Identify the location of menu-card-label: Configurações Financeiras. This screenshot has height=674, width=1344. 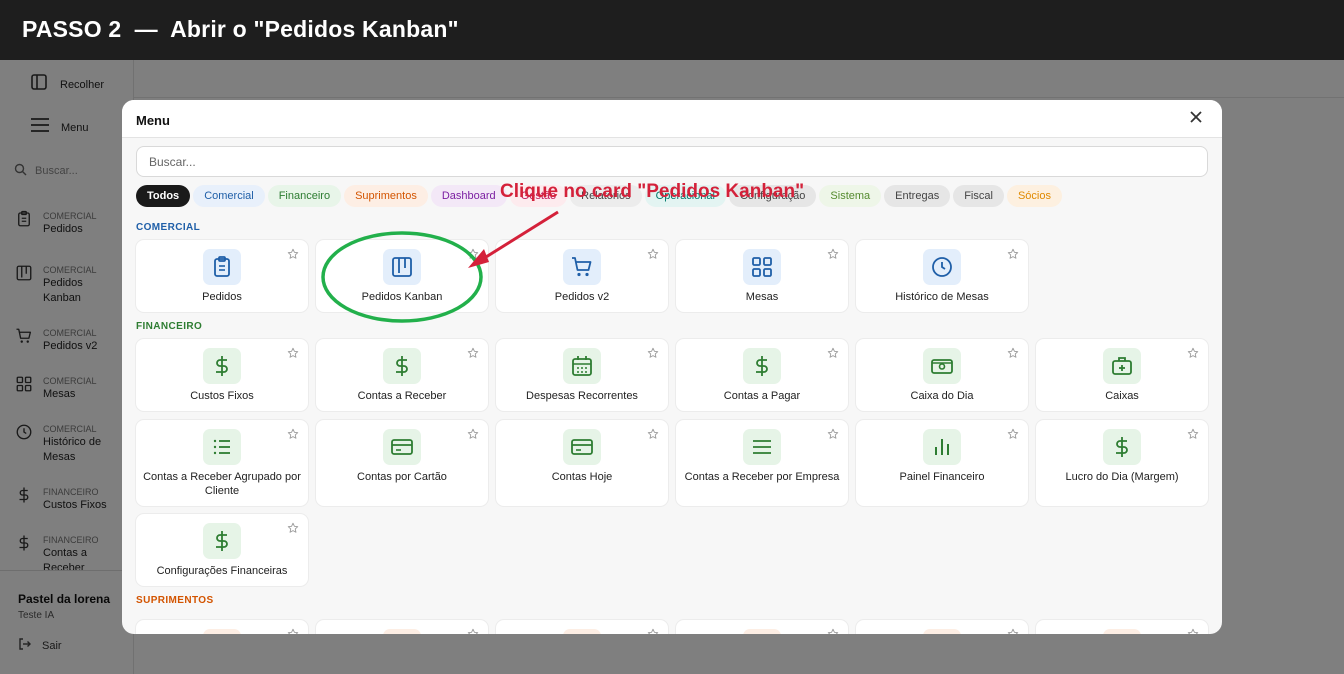
(222, 571).